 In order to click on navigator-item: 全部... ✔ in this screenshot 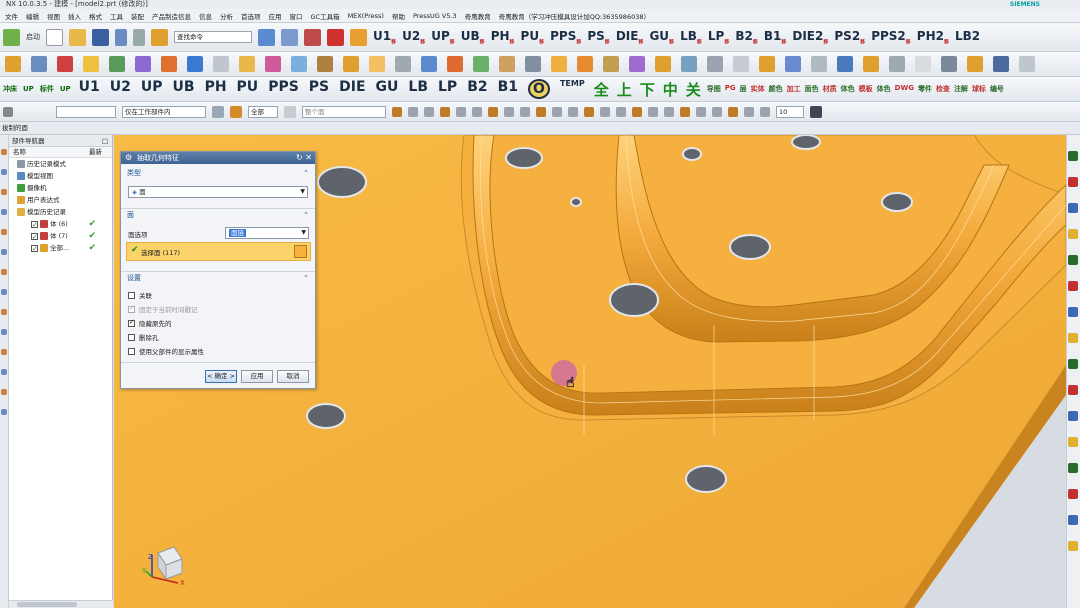, I will do `click(60, 248)`.